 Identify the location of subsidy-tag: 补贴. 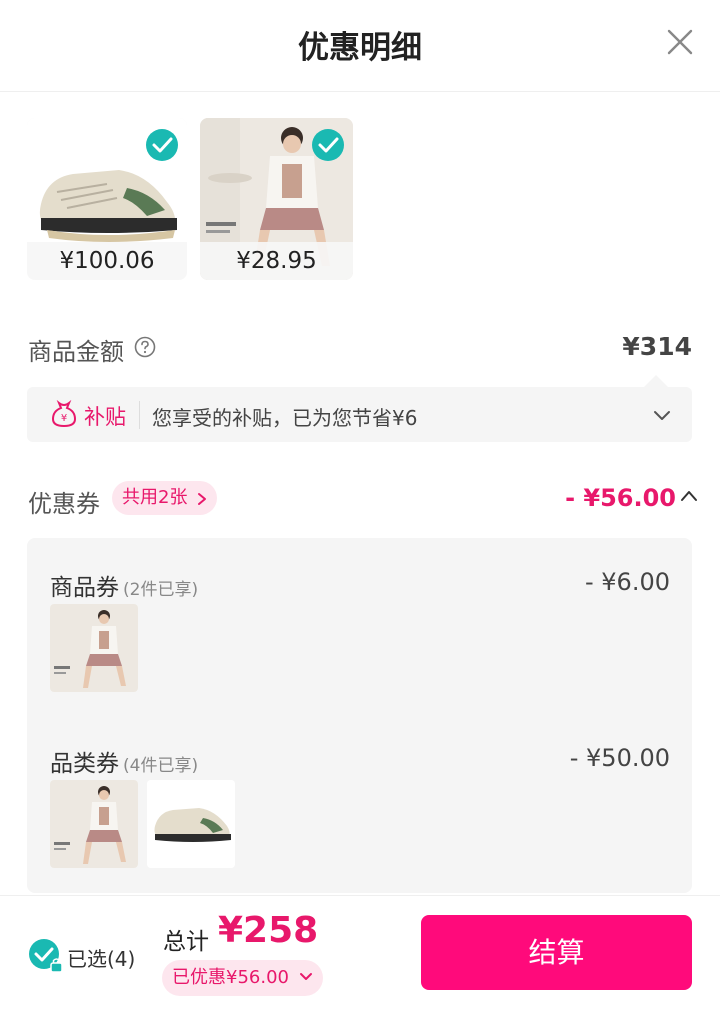
(105, 417).